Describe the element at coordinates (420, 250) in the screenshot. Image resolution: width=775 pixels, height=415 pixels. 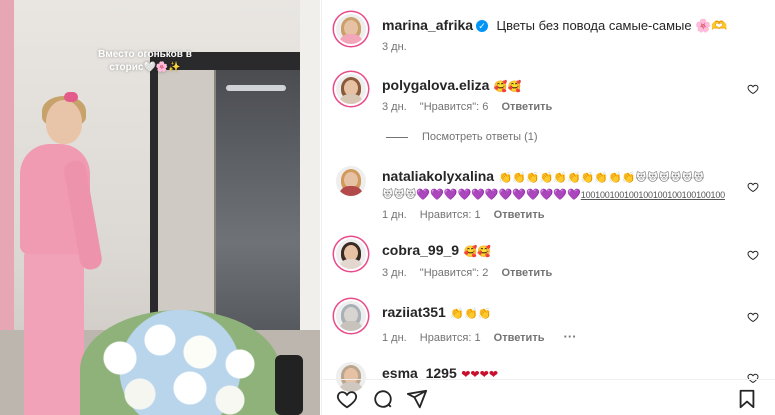
I see `comment-username: cobra_99_9` at that location.